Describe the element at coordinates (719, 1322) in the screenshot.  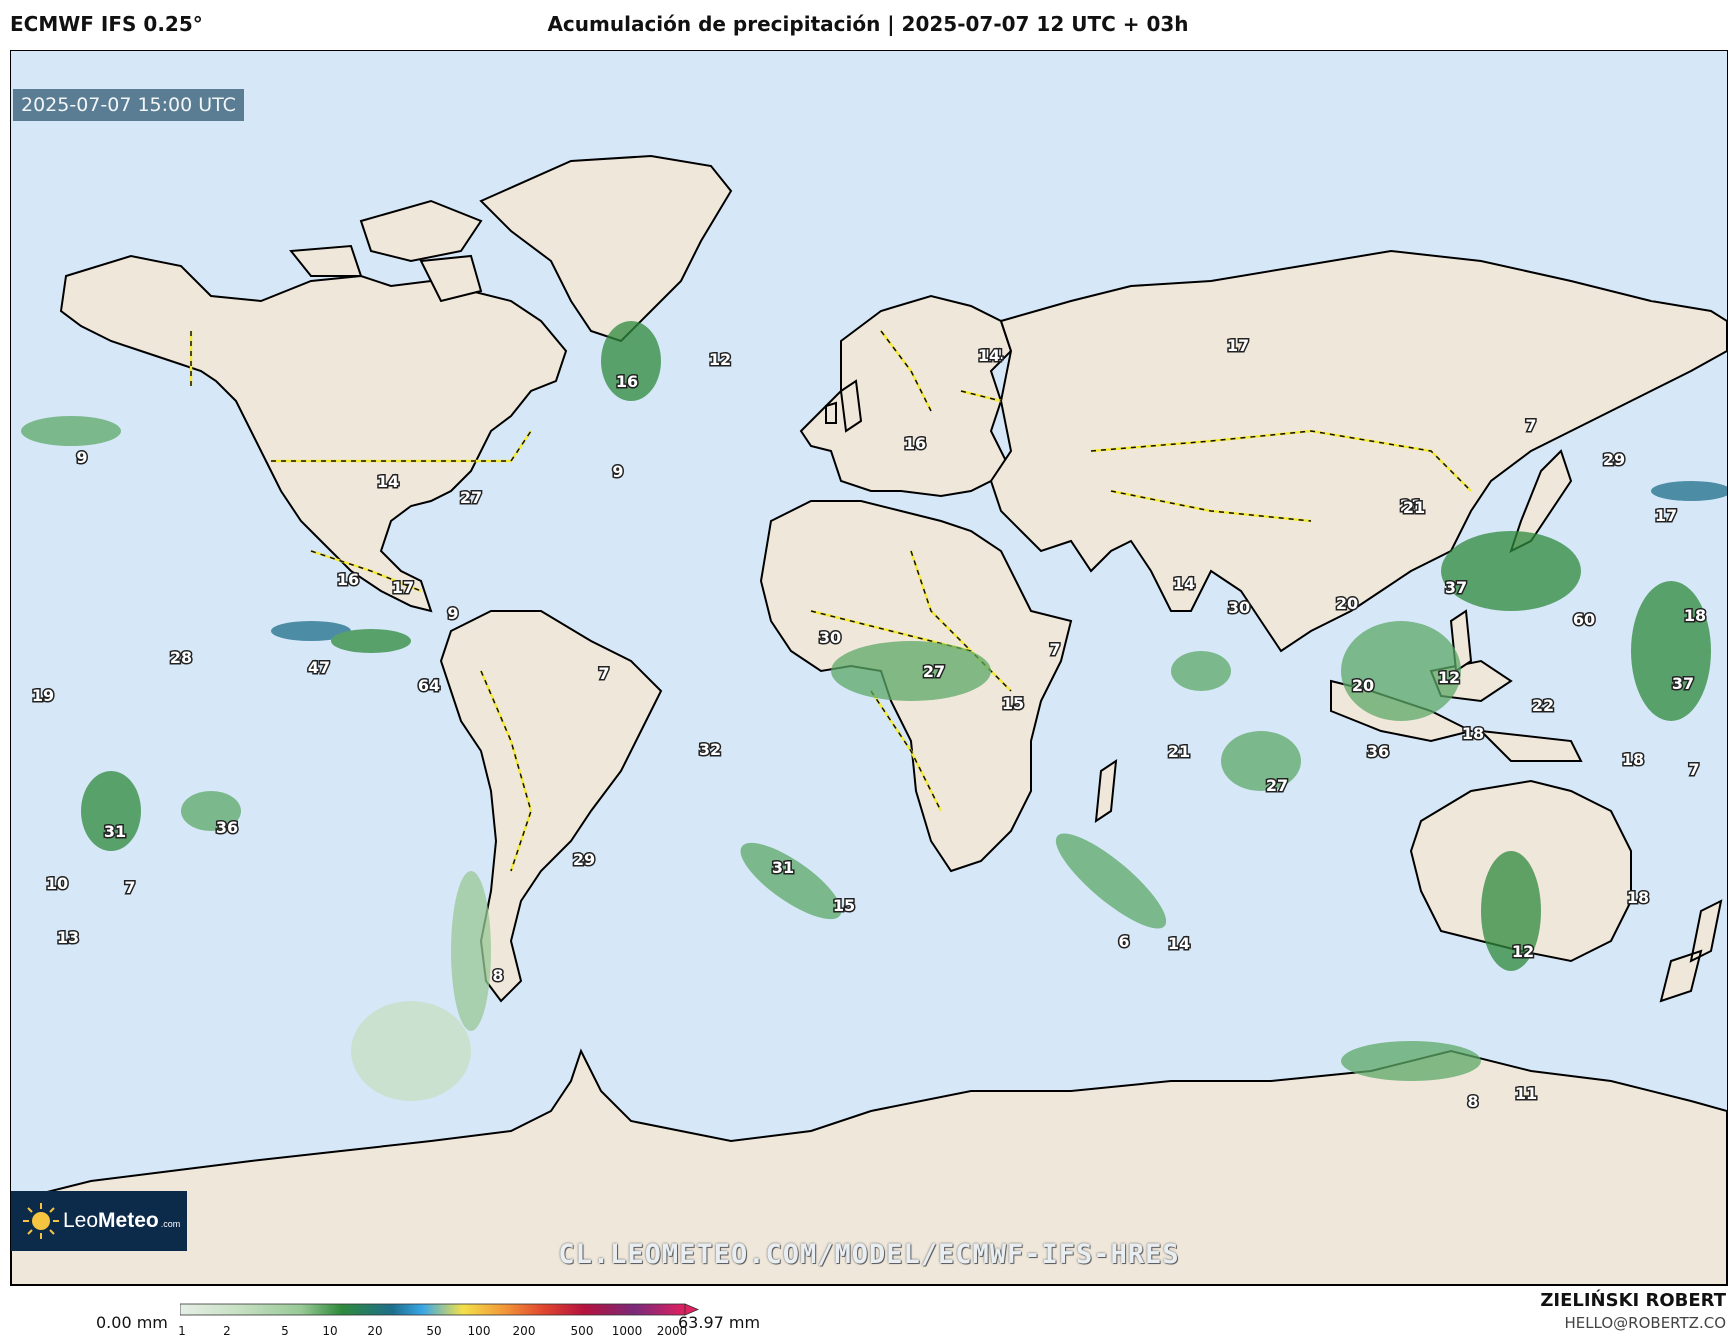
I see `colorbar-max-label: 63.97 mm` at that location.